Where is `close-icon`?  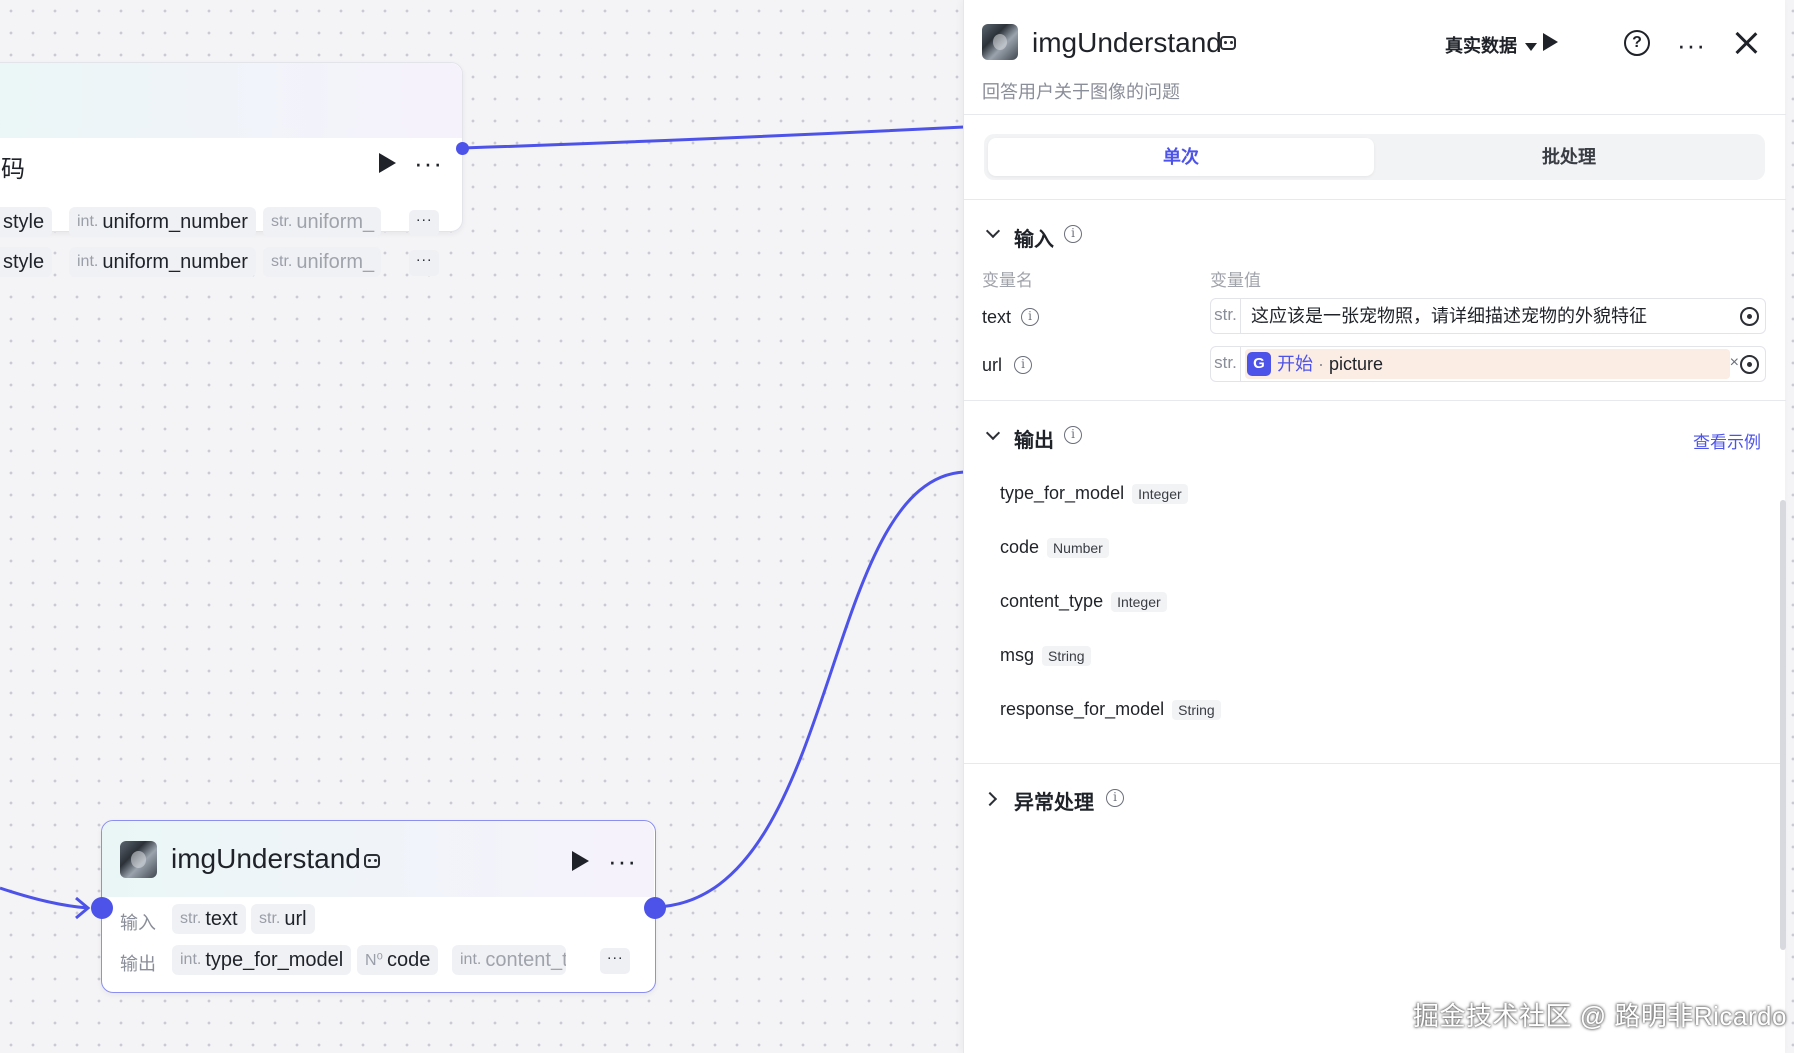
close-icon is located at coordinates (1746, 43).